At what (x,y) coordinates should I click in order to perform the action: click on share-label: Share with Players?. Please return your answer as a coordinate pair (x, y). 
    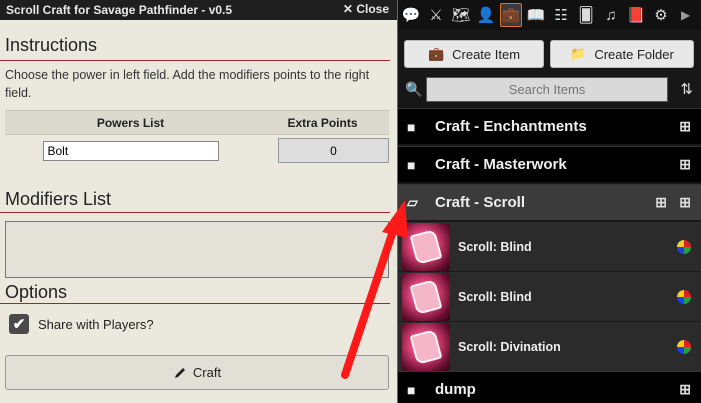
    Looking at the image, I should click on (96, 324).